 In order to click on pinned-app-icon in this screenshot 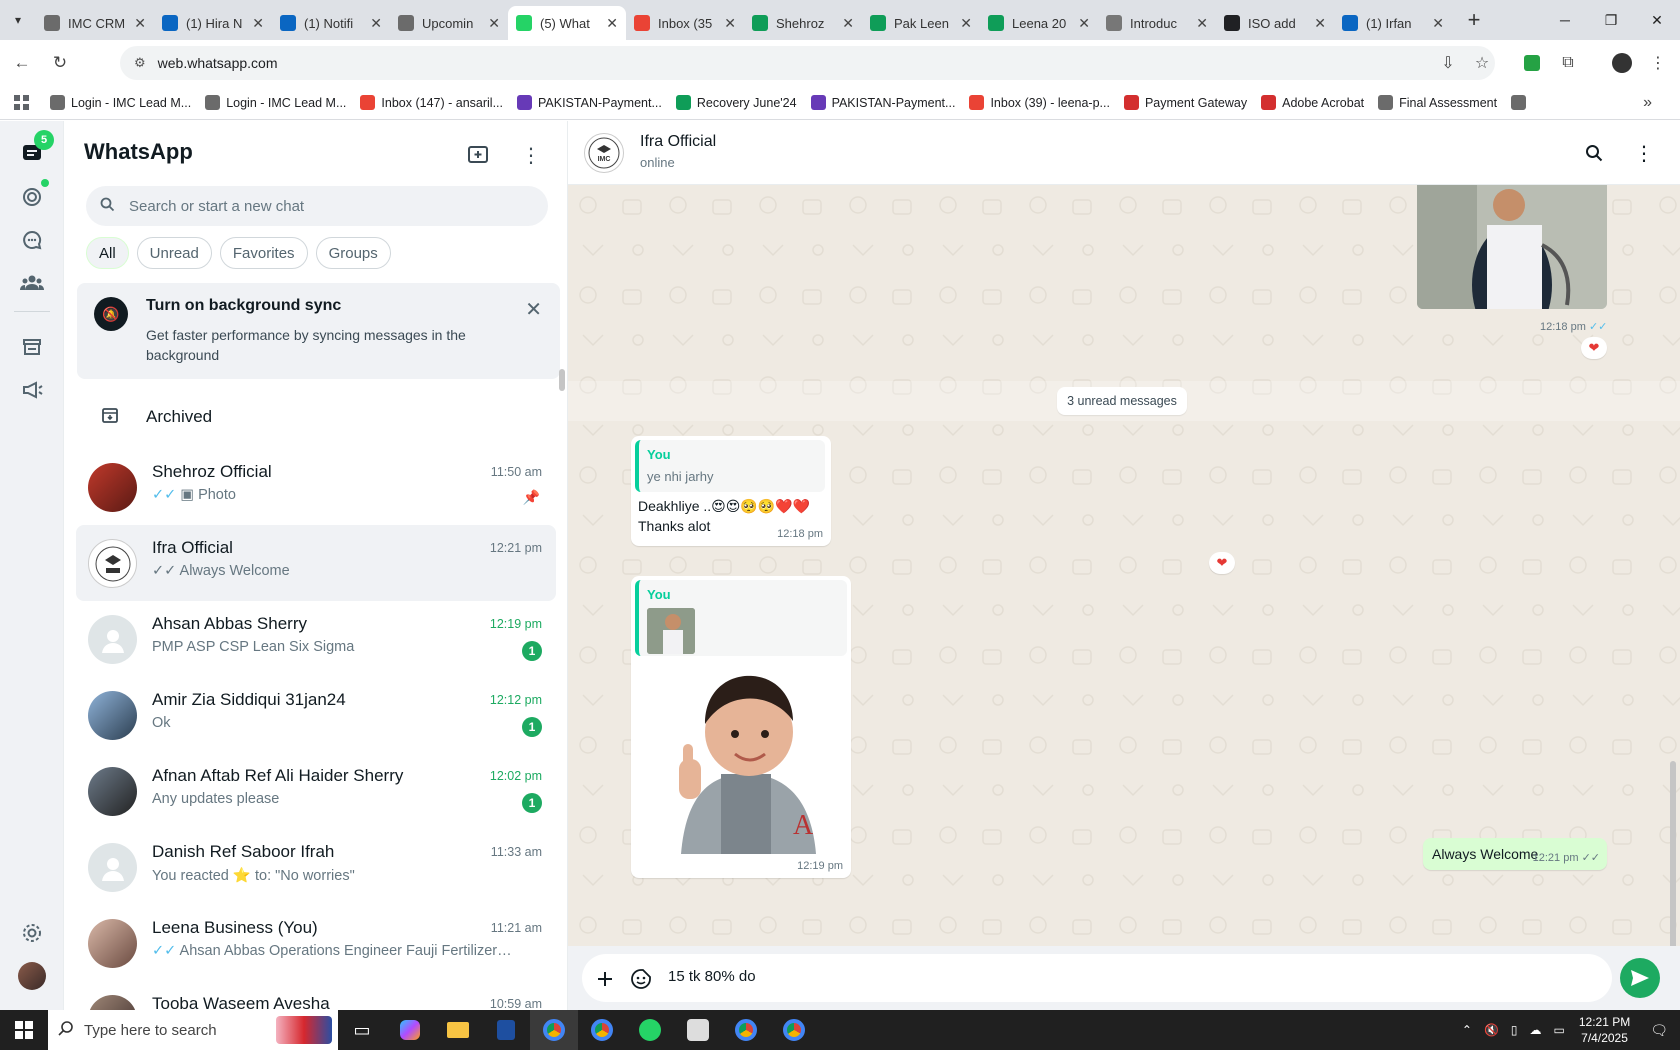, I will do `click(506, 1030)`.